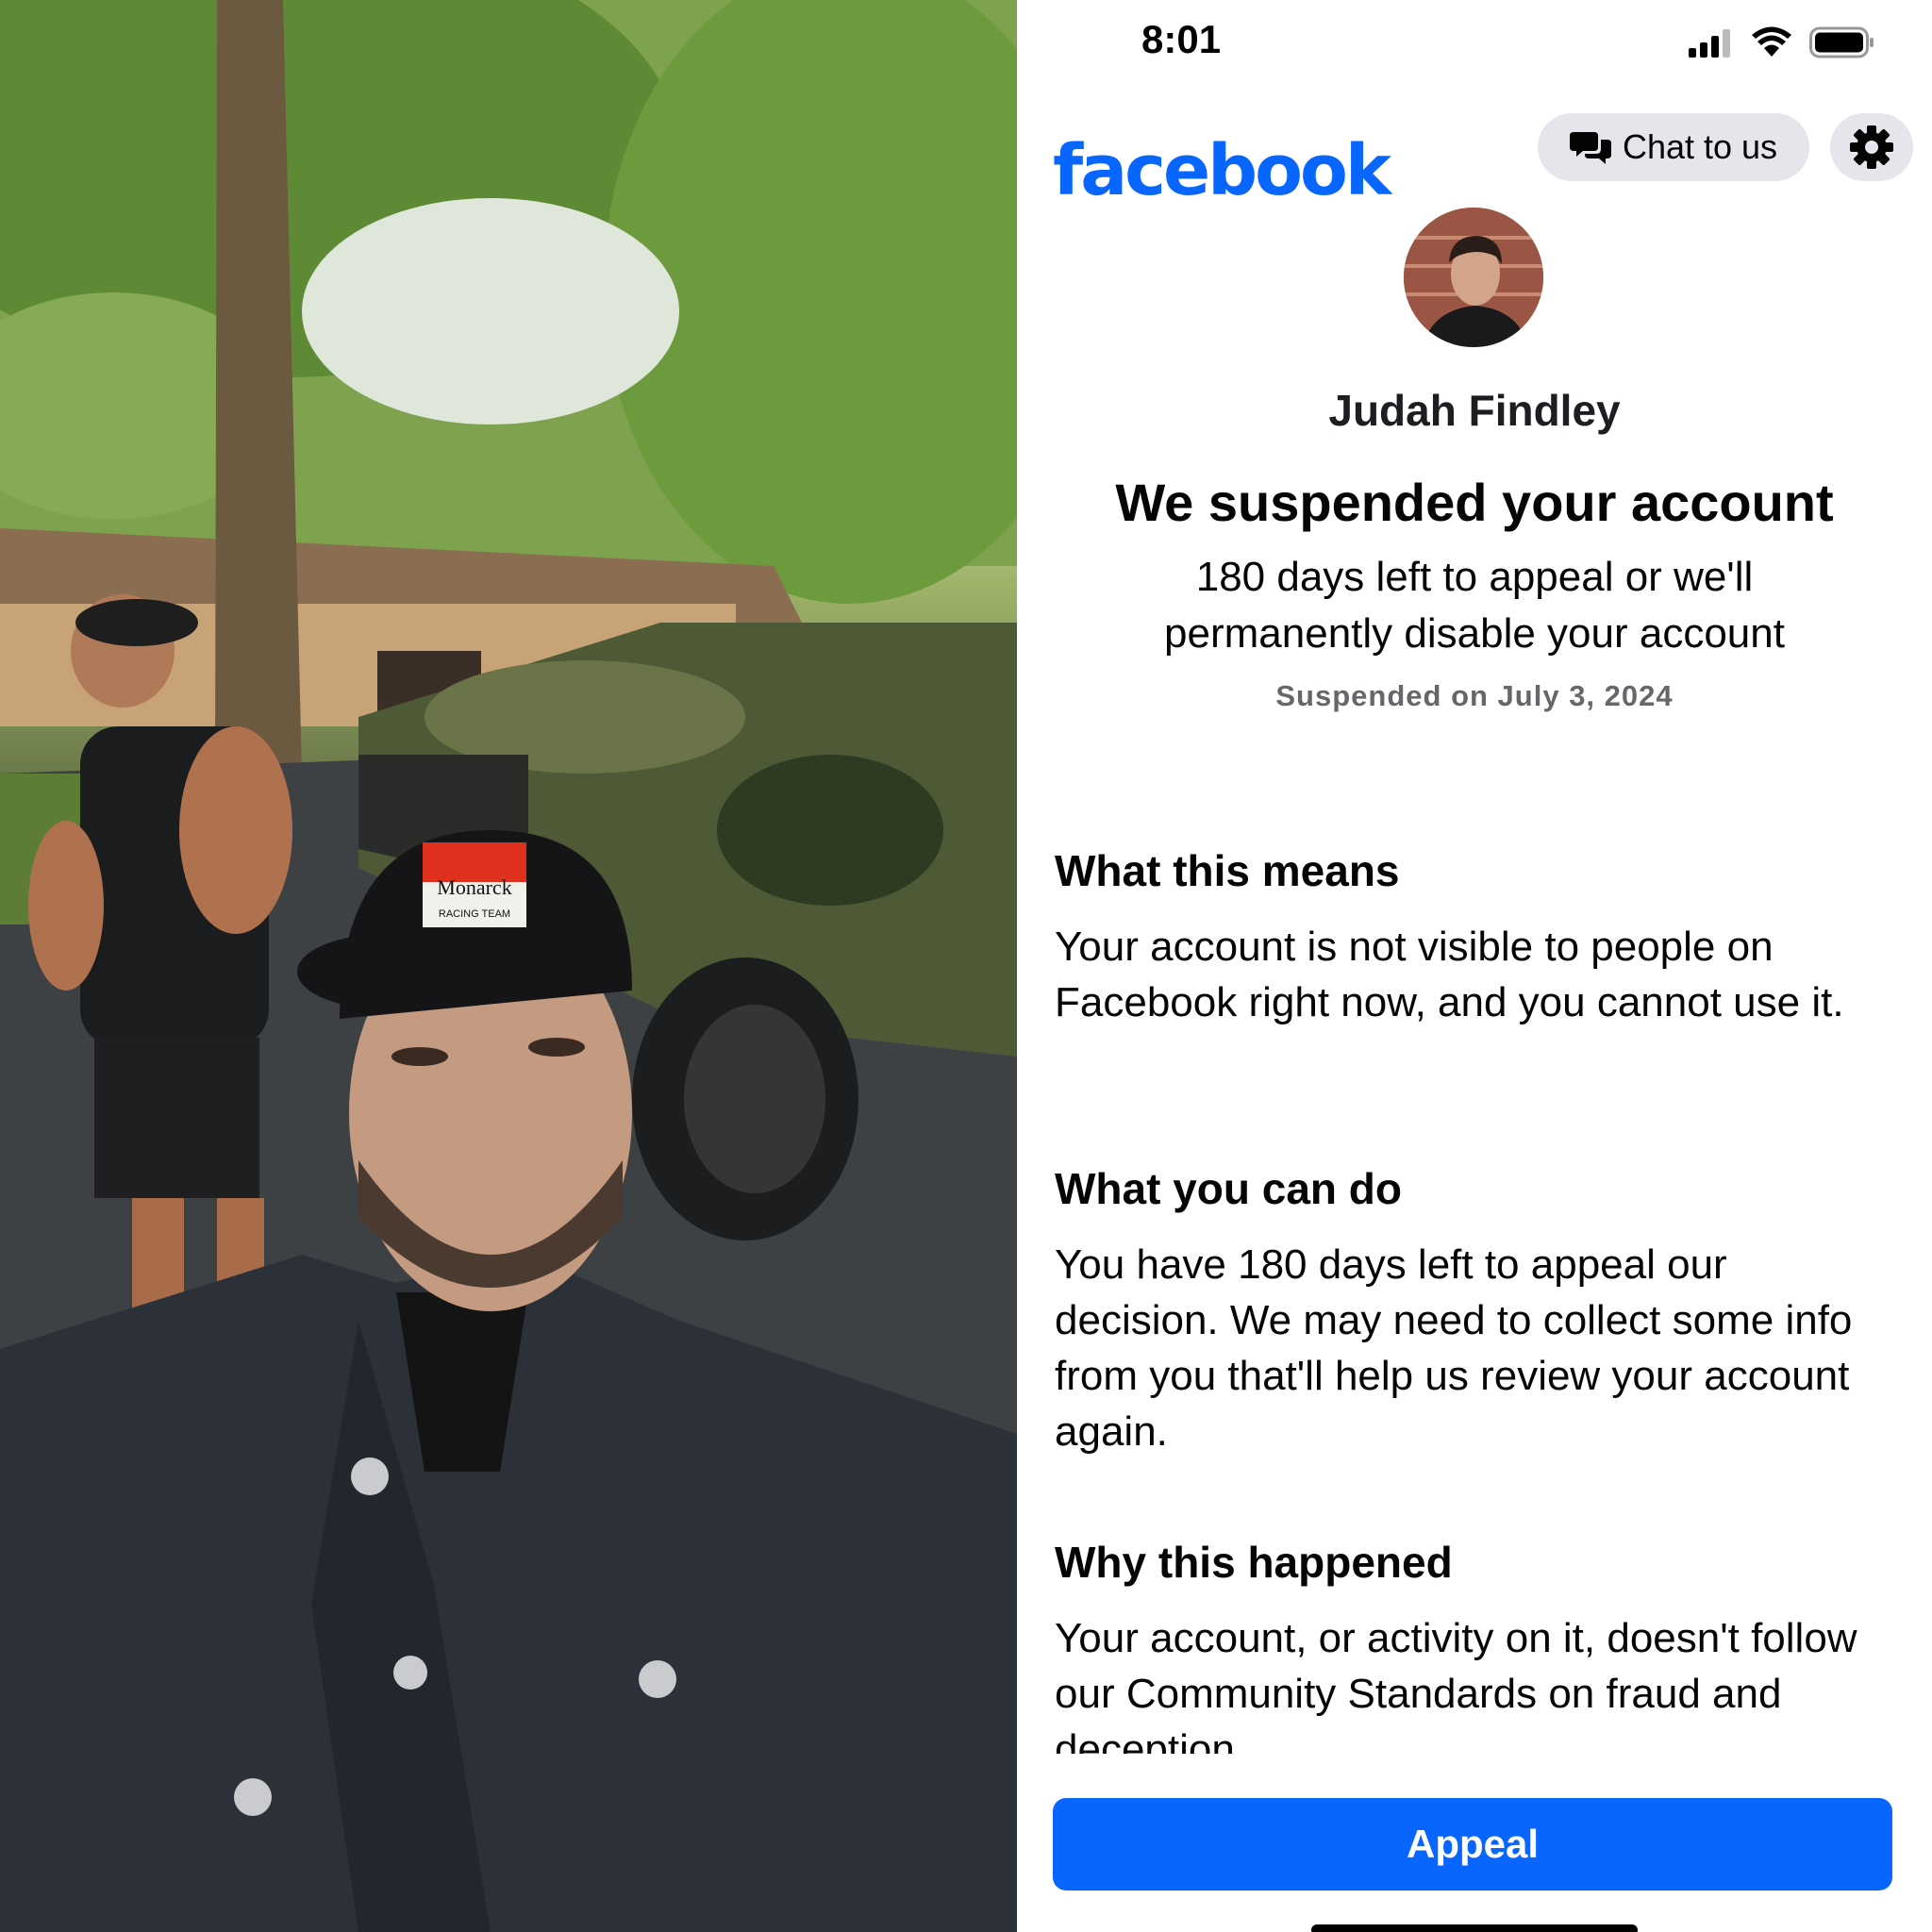 The width and height of the screenshot is (1932, 1932). Describe the element at coordinates (1222, 171) in the screenshot. I see `facebook-logo: facebook` at that location.